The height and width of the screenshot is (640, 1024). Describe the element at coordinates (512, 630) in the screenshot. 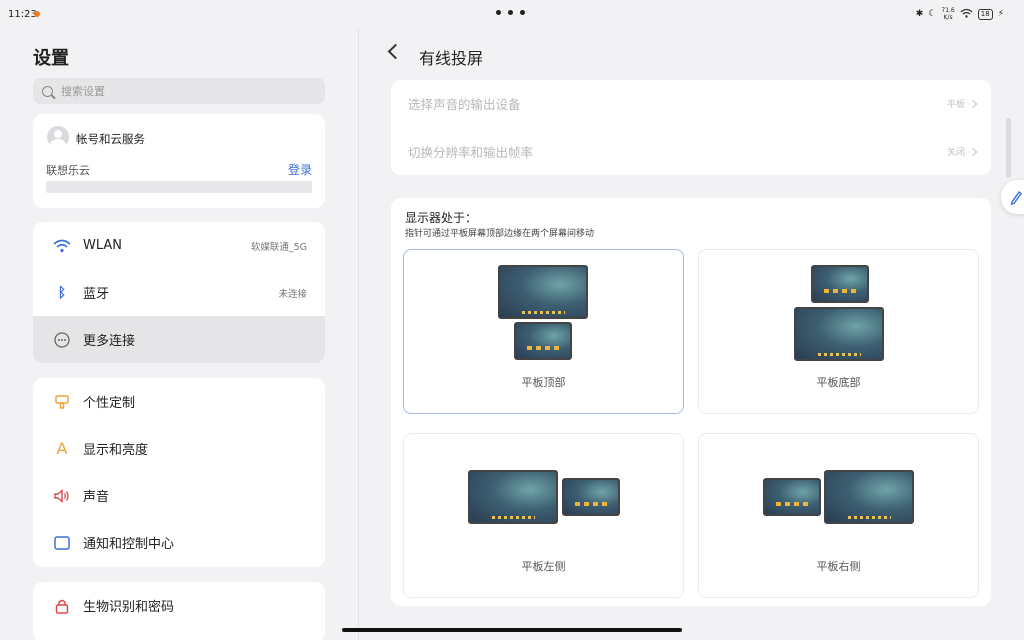

I see `home-indicator` at that location.